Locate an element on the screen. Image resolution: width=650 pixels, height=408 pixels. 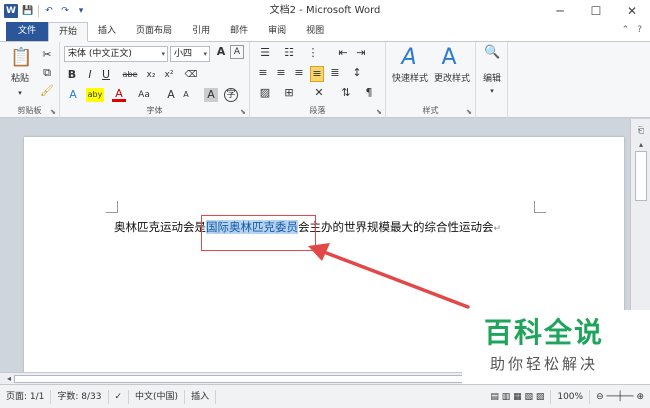
font-name-value: 宋体 (中文正文) is located at coordinates (100, 54).